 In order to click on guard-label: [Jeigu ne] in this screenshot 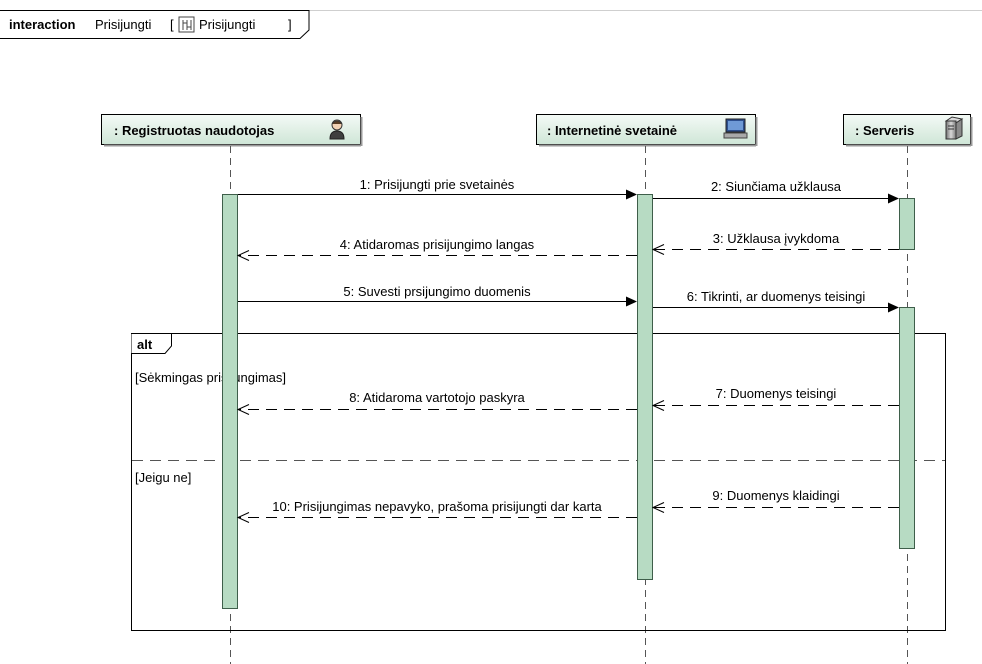, I will do `click(163, 477)`.